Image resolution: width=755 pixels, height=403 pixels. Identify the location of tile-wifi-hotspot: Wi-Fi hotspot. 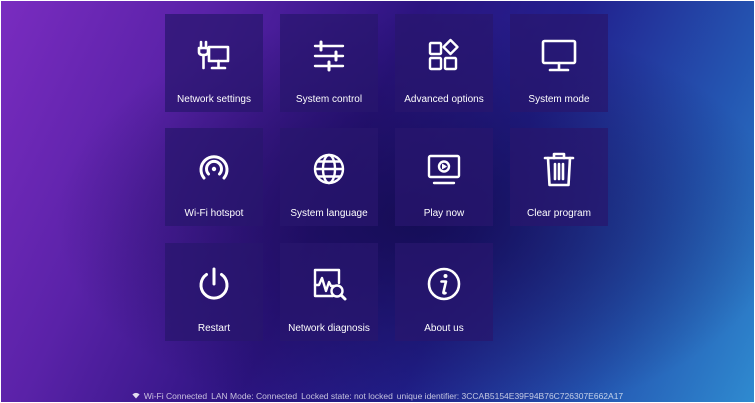
(214, 177).